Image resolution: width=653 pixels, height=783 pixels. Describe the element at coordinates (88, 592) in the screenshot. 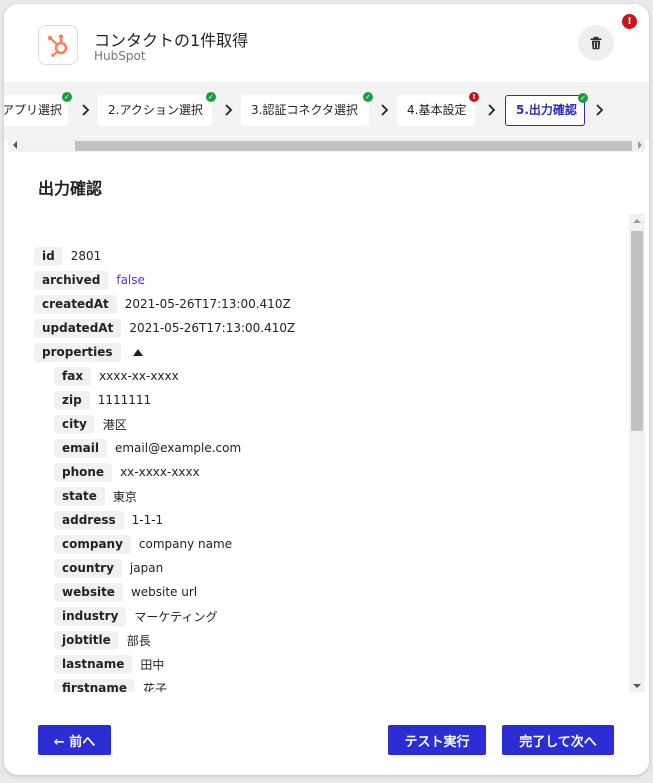

I see `field-key: website` at that location.